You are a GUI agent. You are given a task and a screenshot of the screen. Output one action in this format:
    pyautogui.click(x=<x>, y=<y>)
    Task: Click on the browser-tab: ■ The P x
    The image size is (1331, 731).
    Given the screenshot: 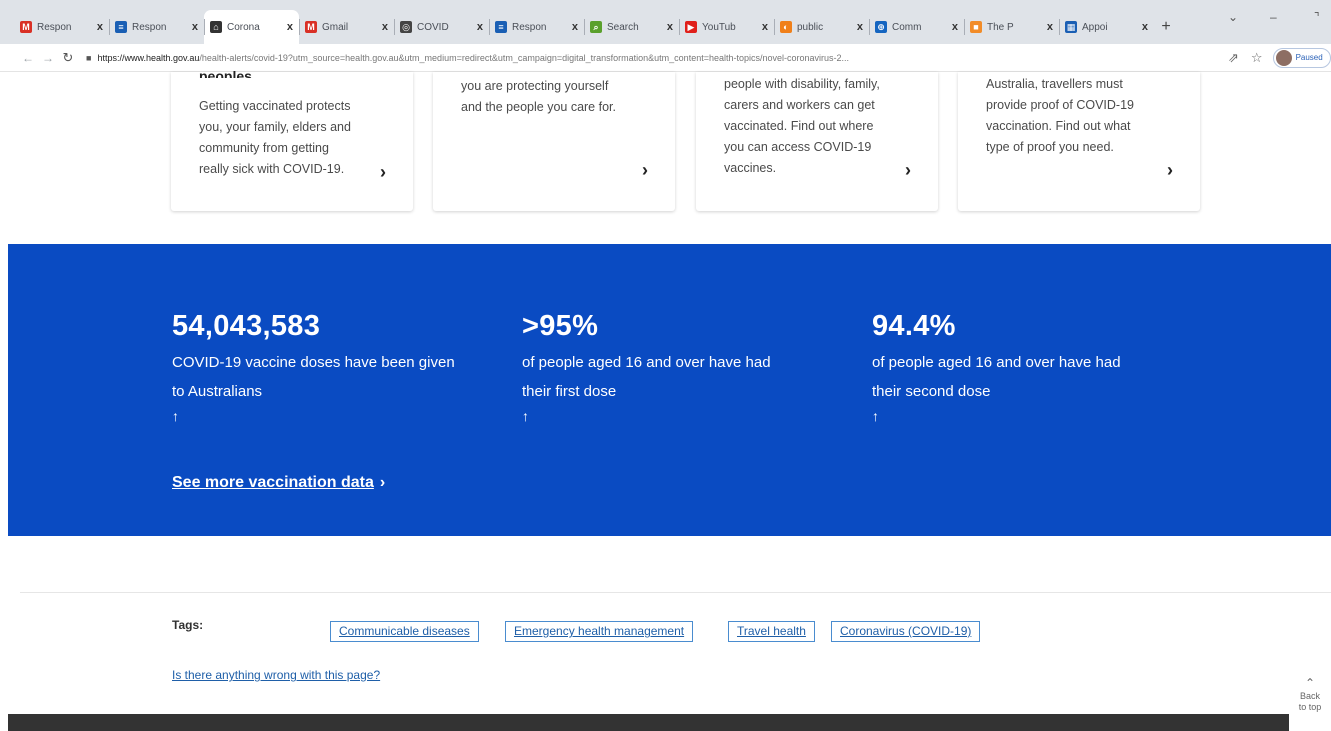 What is the action you would take?
    pyautogui.click(x=1011, y=27)
    